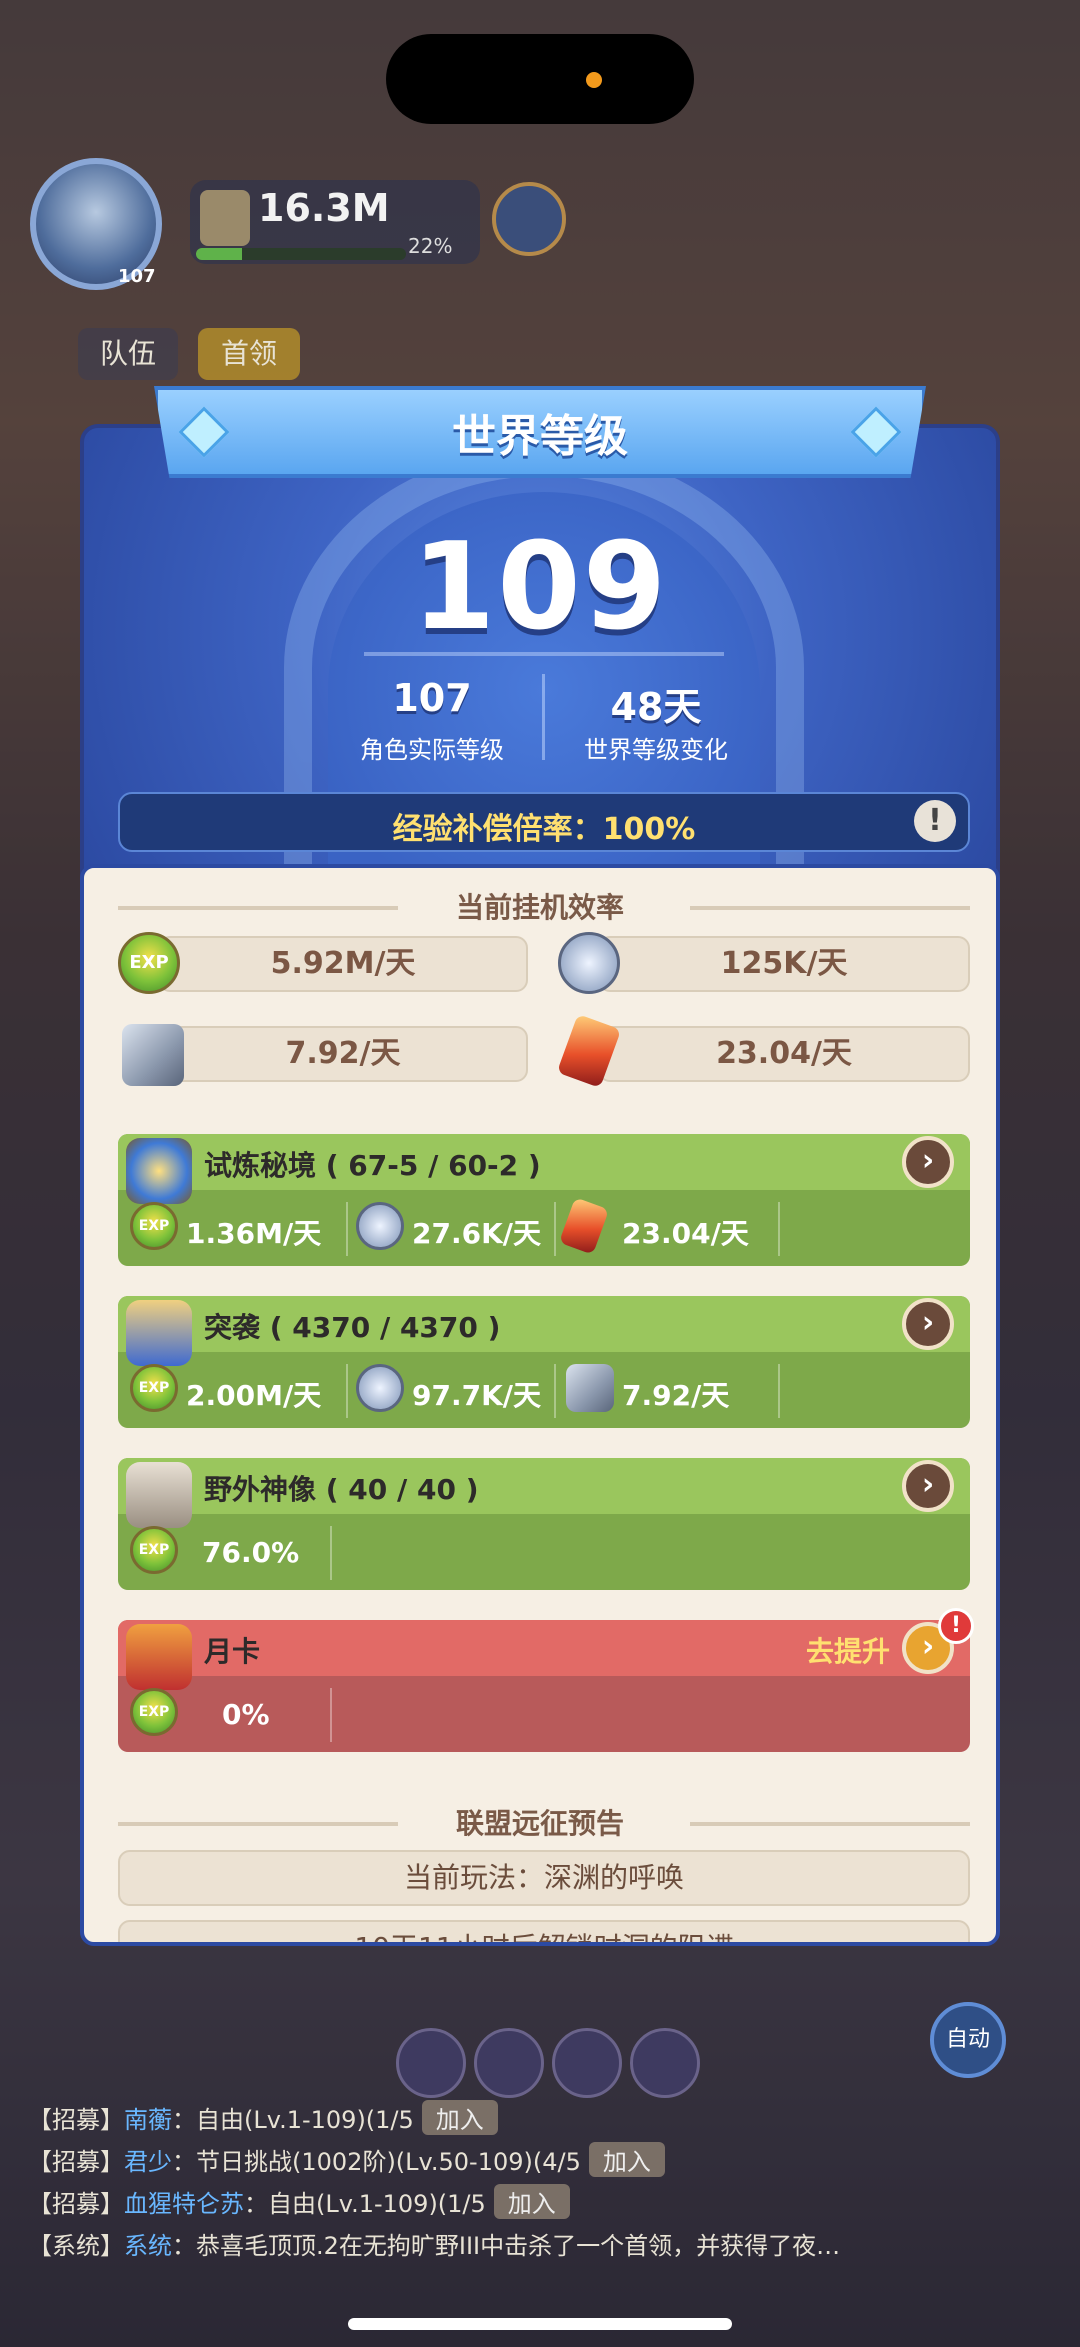 The image size is (1080, 2347). Describe the element at coordinates (649, 829) in the screenshot. I see `exp-compensation-value: 100%` at that location.